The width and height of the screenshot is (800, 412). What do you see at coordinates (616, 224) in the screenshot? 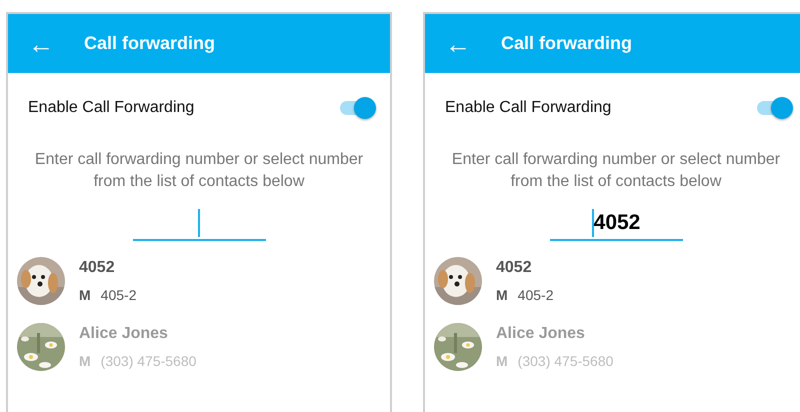
I see `number-field: 4052` at bounding box center [616, 224].